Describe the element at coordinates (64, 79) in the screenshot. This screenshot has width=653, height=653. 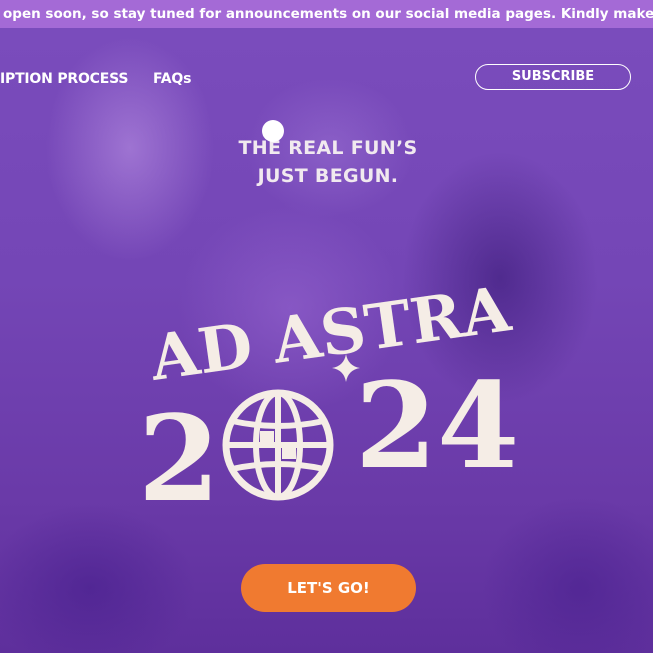
I see `nav-link-subscription-process: IPTION PROCESS` at that location.